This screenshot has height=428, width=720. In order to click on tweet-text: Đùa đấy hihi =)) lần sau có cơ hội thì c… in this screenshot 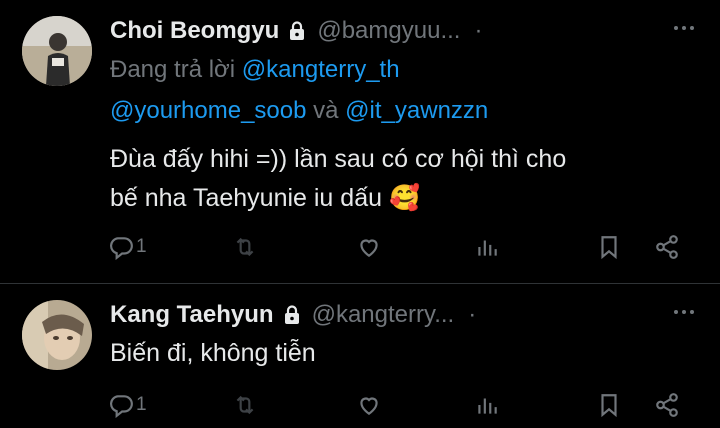, I will do `click(338, 179)`.